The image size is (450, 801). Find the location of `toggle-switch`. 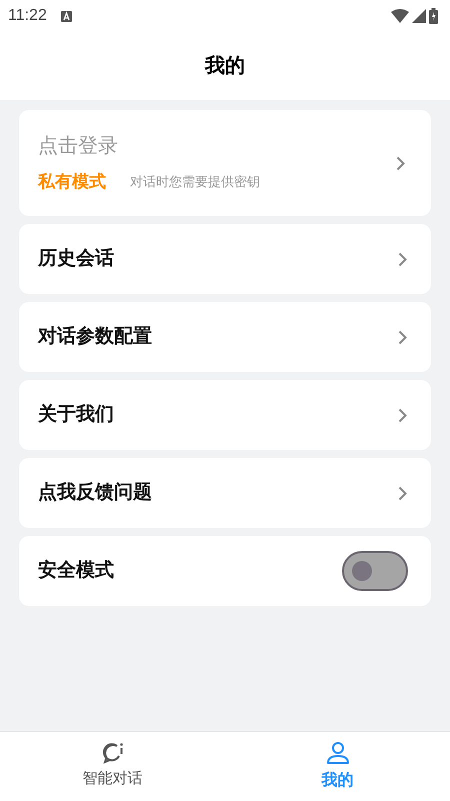

toggle-switch is located at coordinates (375, 571).